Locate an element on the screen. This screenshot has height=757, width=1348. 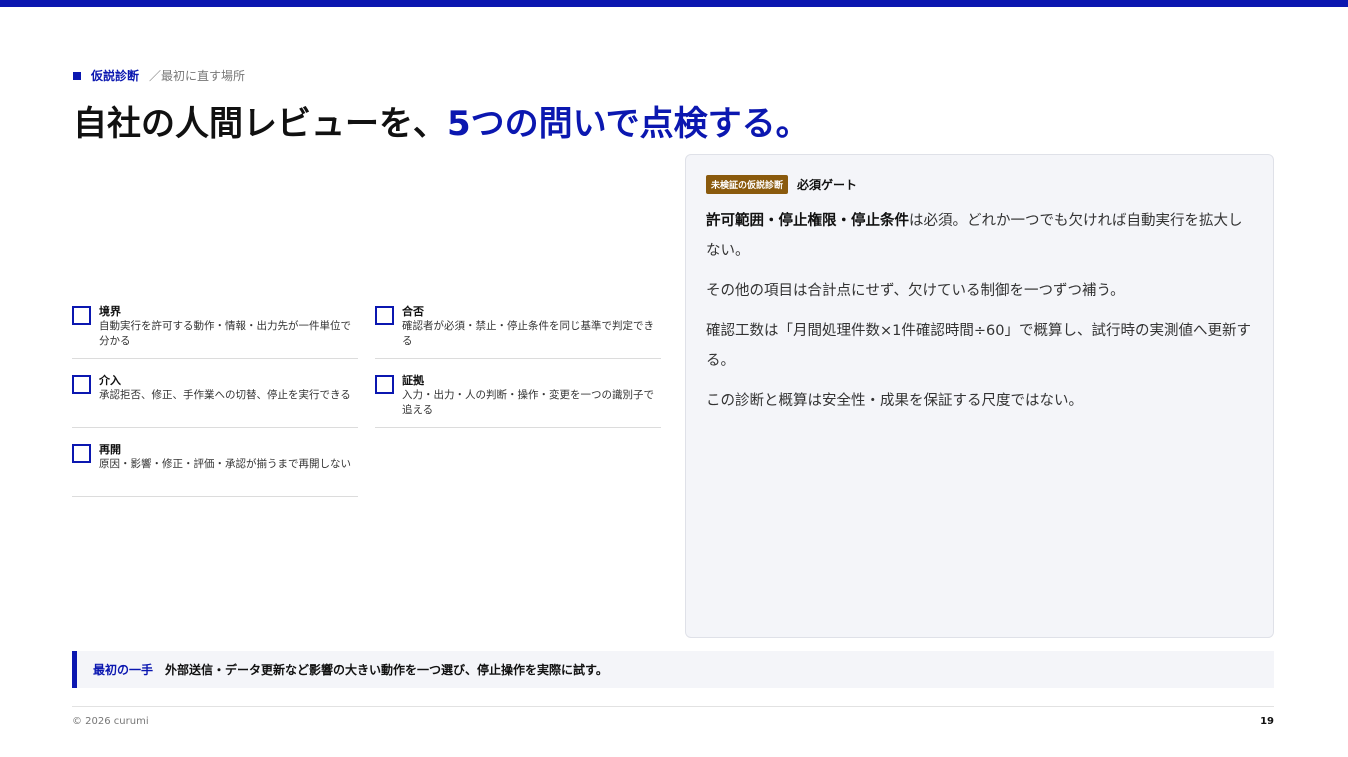
footer-divider is located at coordinates (673, 706).